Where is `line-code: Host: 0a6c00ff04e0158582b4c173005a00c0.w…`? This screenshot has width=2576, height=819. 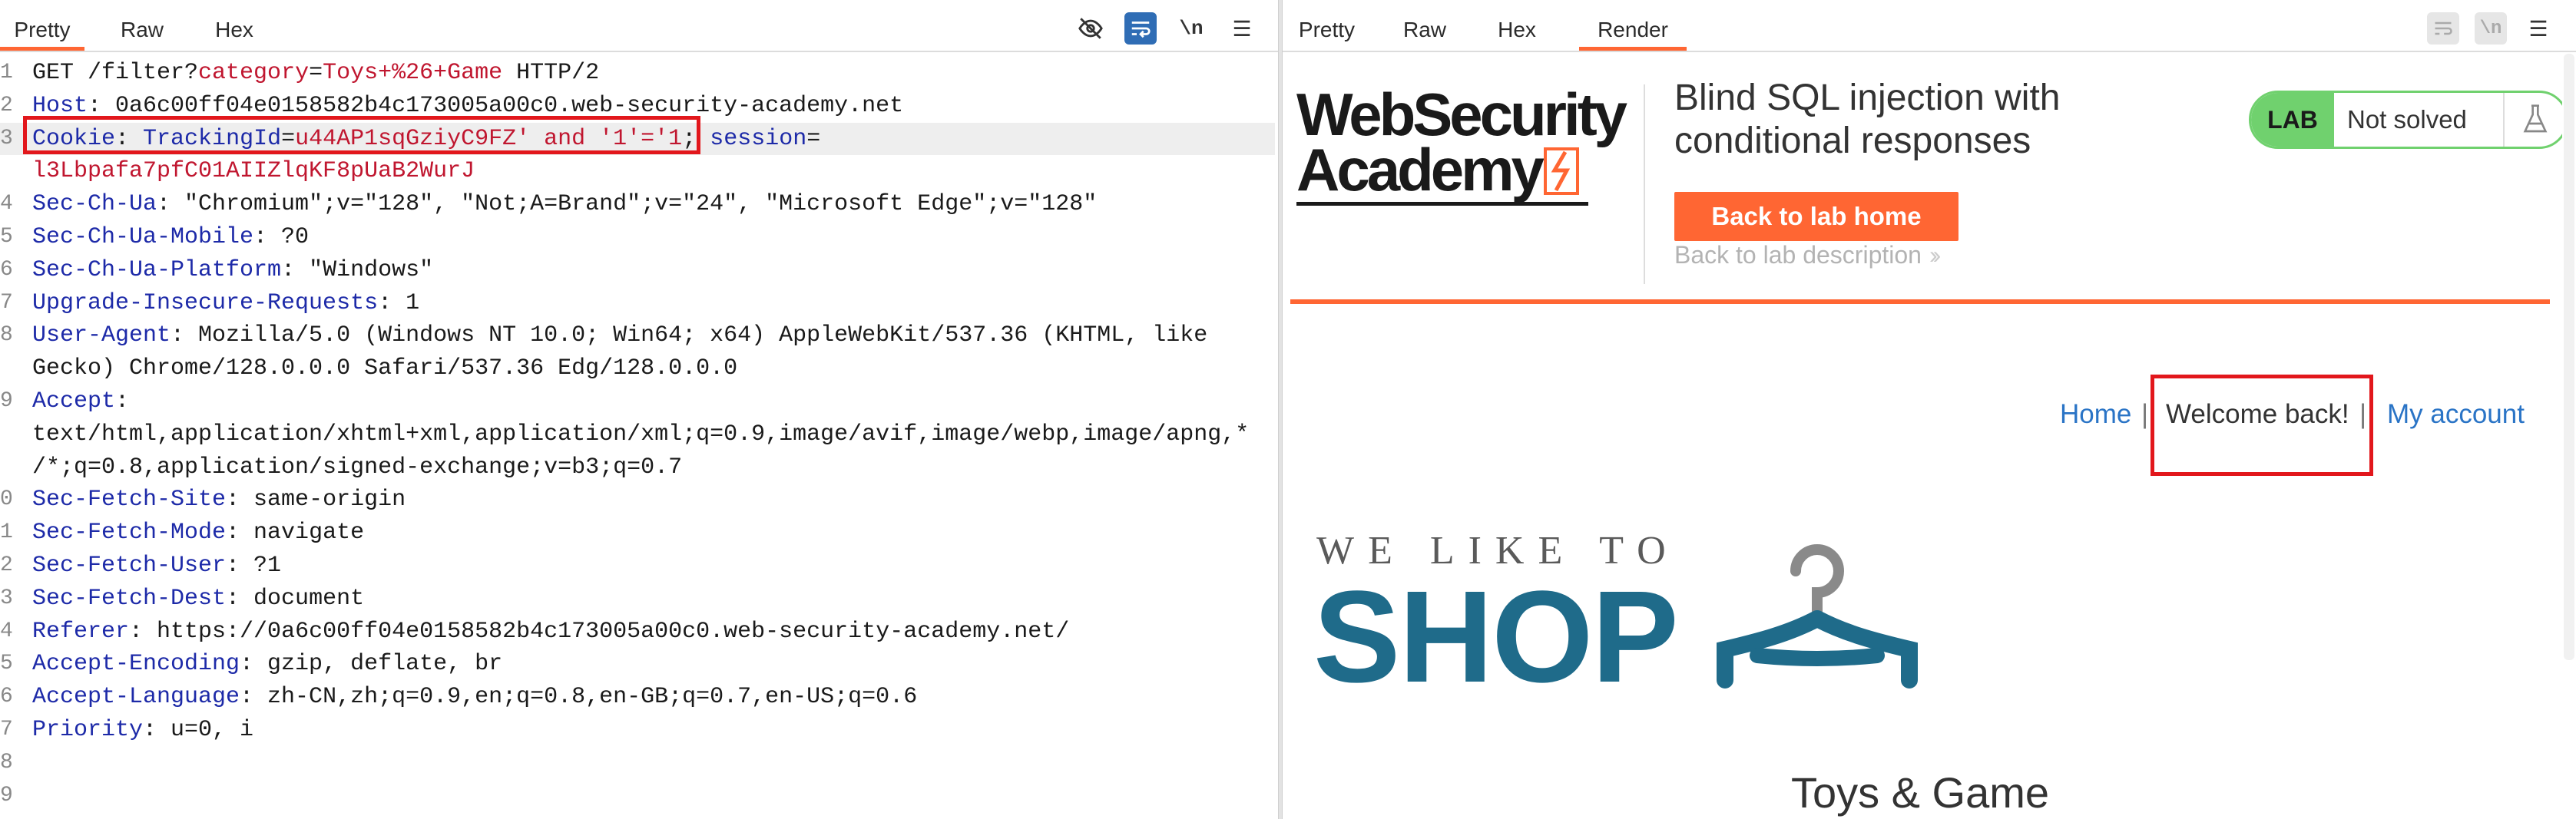
line-code: Host: 0a6c00ff04e0158582b4c173005a00c0.w… is located at coordinates (468, 107).